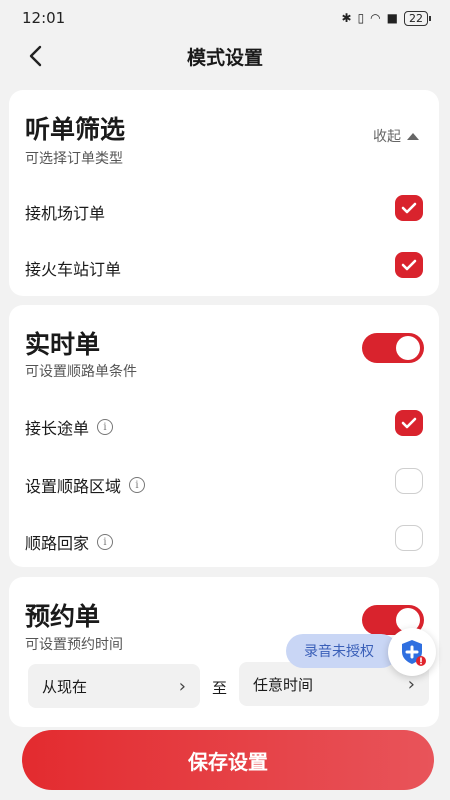 The height and width of the screenshot is (800, 450). Describe the element at coordinates (75, 129) in the screenshot. I see `listen-filter-title: 听单筛选` at that location.